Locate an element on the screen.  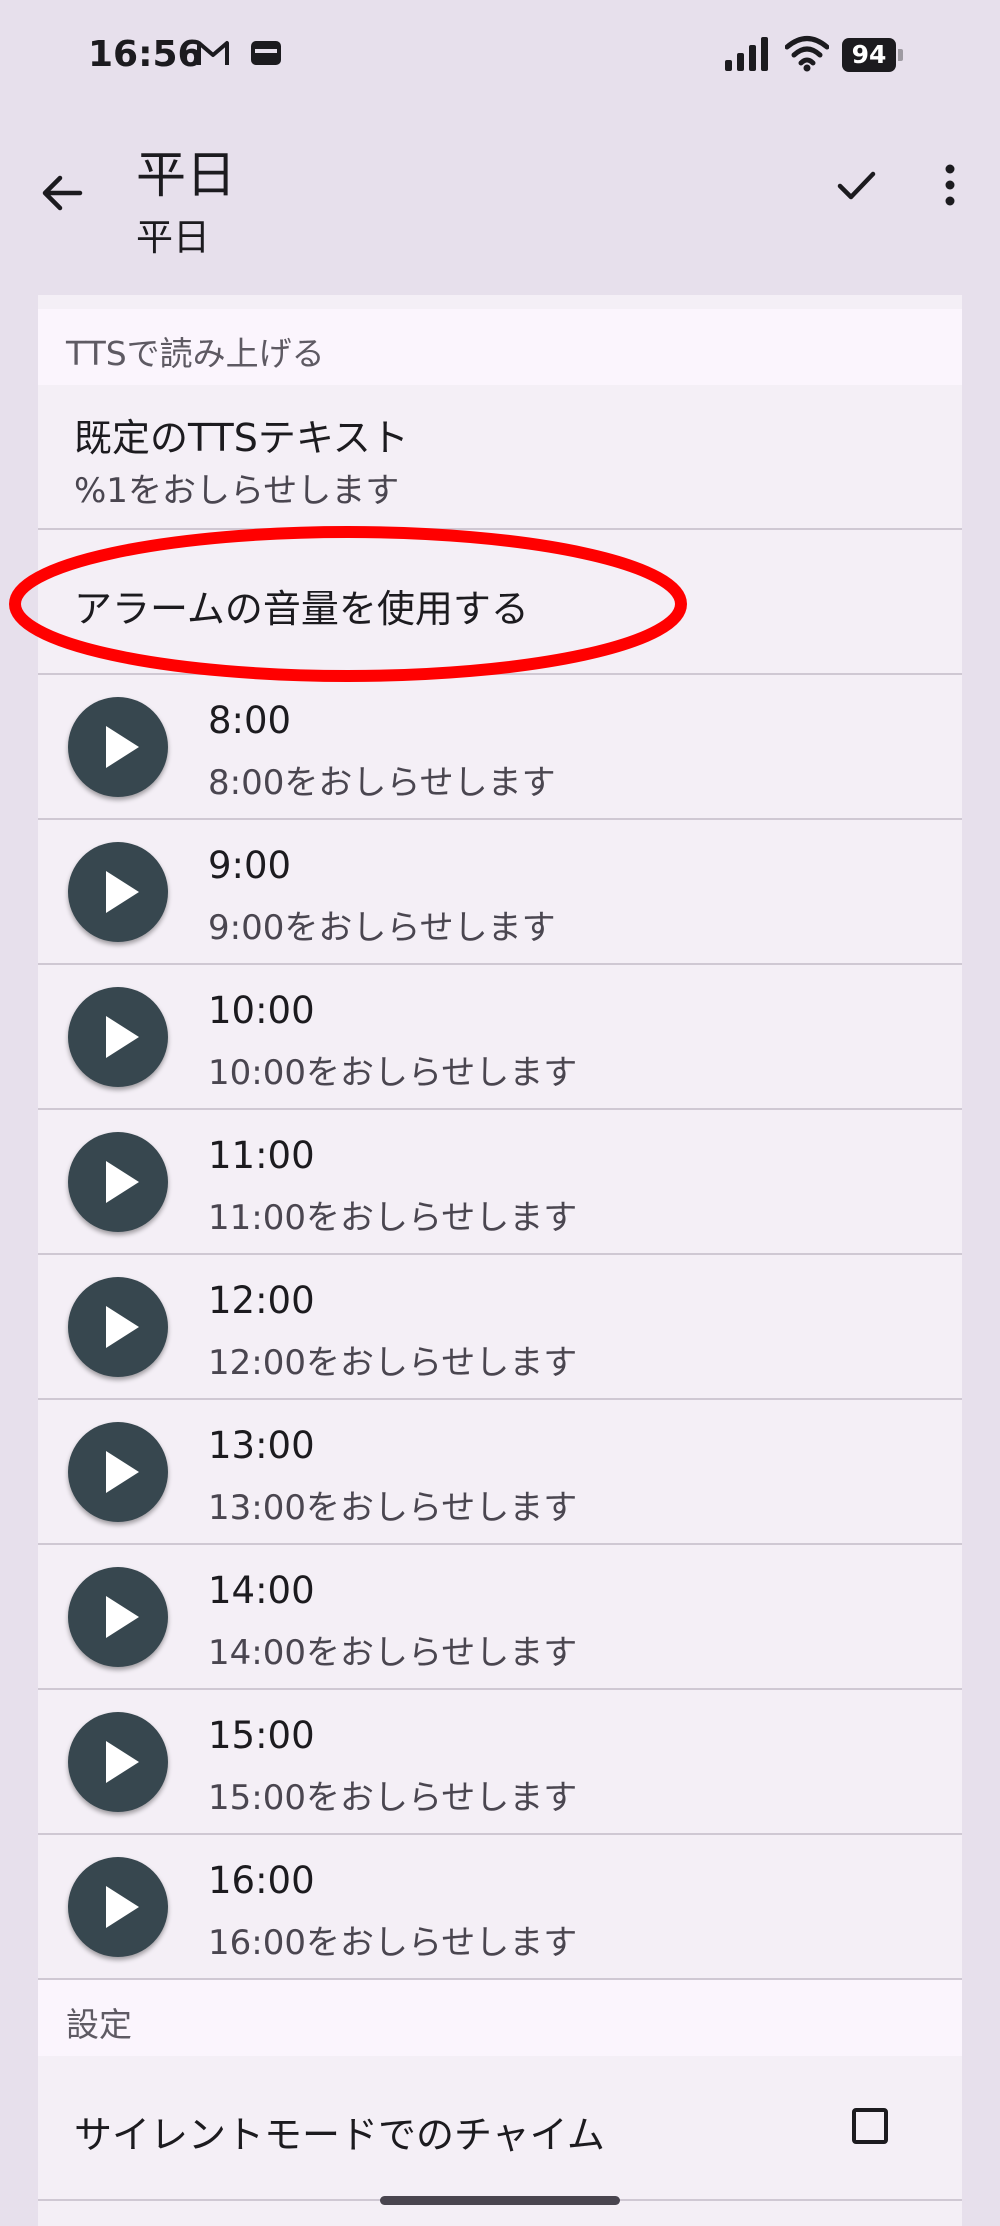
battery-level: 94 is located at coordinates (869, 55).